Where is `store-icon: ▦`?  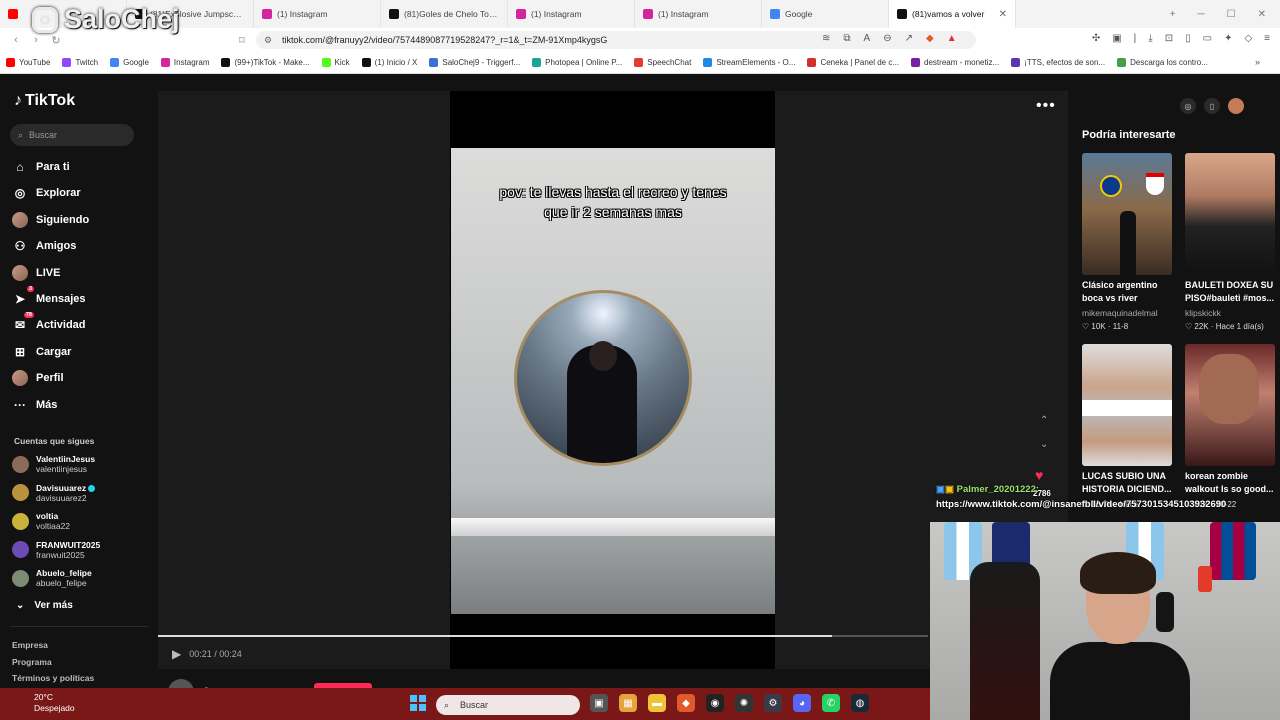
store-icon: ▦ is located at coordinates (628, 703).